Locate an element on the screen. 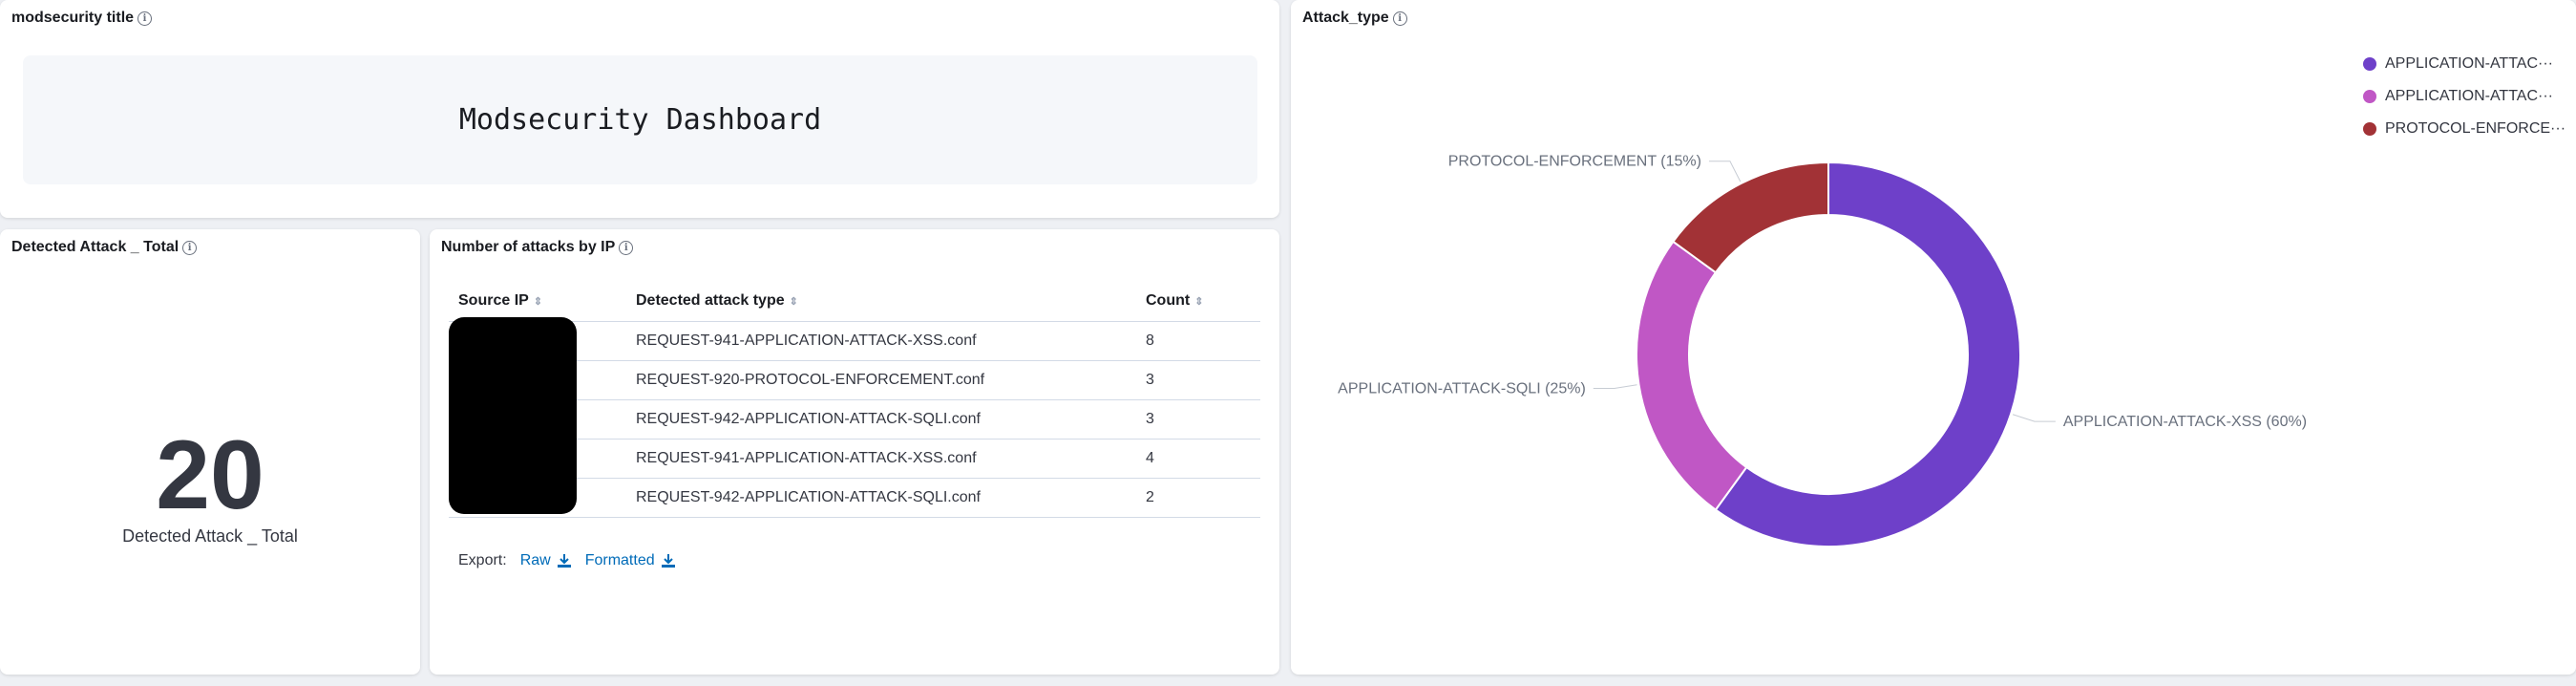 The width and height of the screenshot is (2576, 686). panel-title-text: Detected Attack _ Total is located at coordinates (95, 247).